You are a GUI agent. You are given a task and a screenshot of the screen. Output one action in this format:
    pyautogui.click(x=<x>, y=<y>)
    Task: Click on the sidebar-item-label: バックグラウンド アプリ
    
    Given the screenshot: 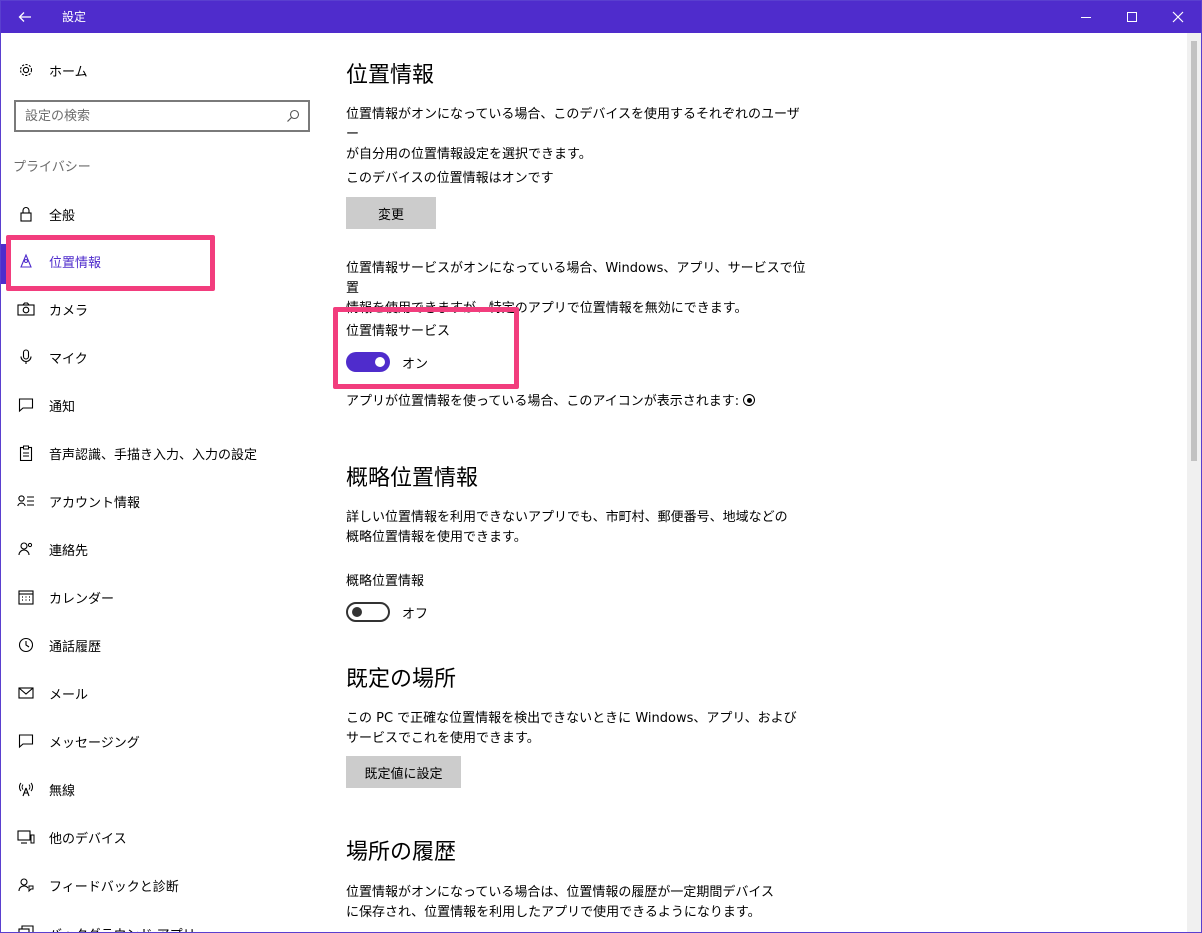 What is the action you would take?
    pyautogui.click(x=122, y=928)
    